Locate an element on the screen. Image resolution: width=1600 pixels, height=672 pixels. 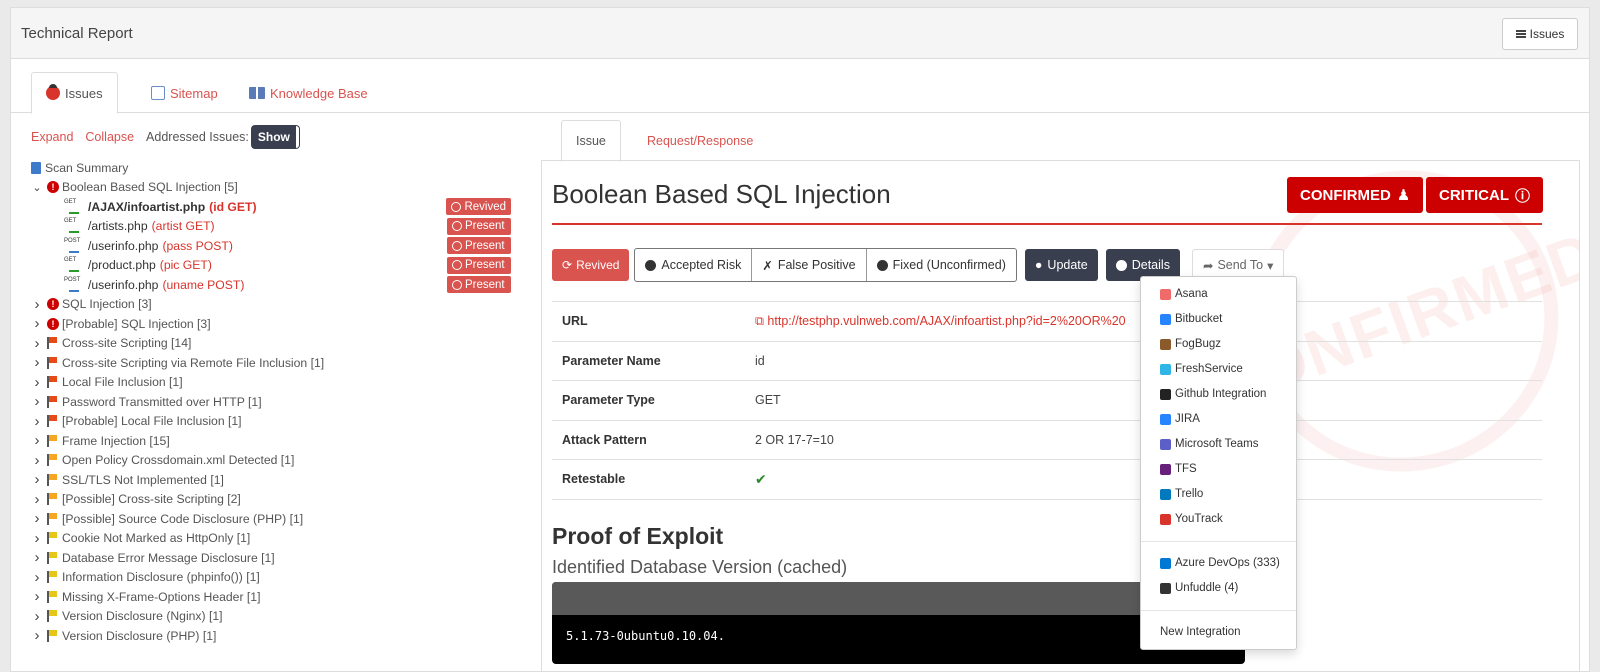
revived-button: ⟳ Revived is located at coordinates (591, 265).